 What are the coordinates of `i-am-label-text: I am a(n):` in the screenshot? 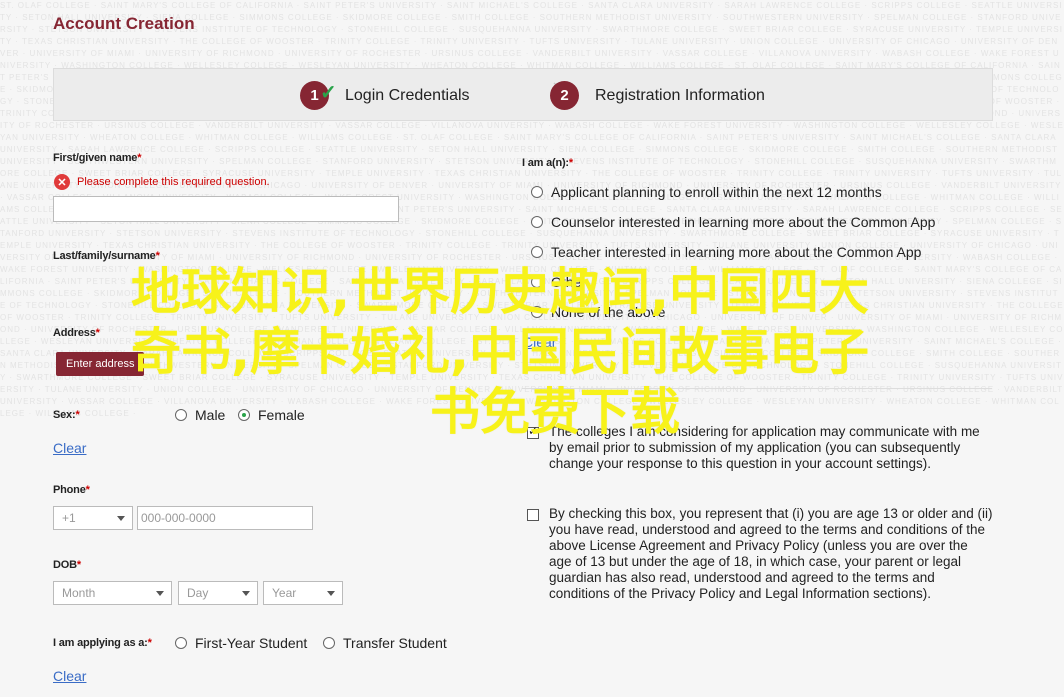 It's located at (545, 163).